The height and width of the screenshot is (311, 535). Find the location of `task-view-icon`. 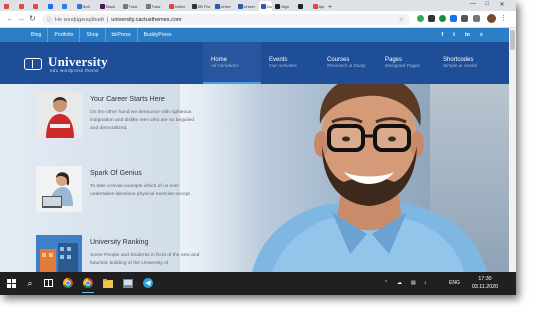

task-view-icon is located at coordinates (48, 283).